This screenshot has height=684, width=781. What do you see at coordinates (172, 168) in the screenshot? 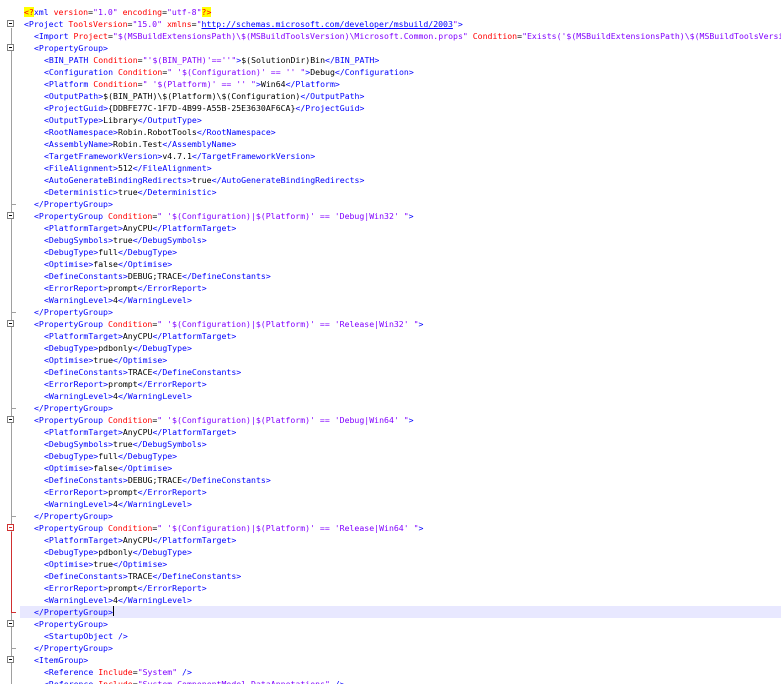
I see `xml-token-tag: </FileAlignment>` at bounding box center [172, 168].